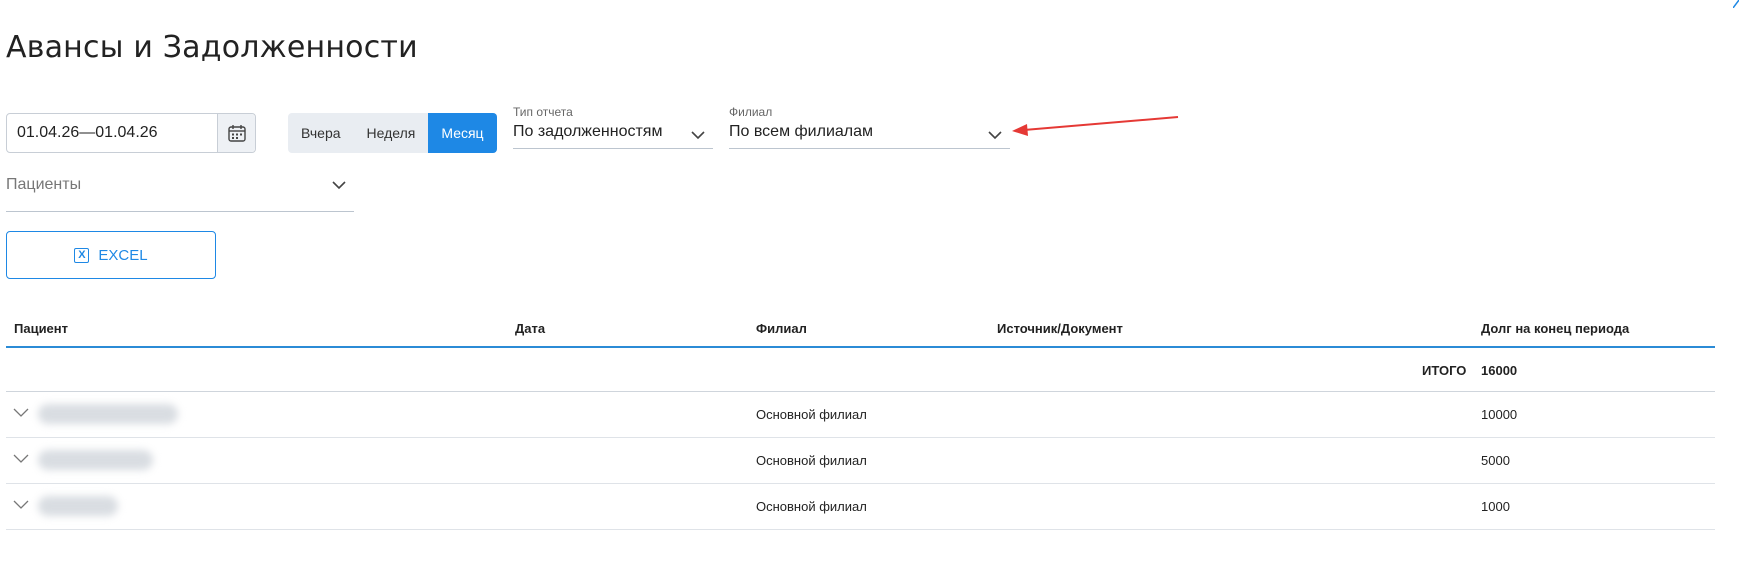 This screenshot has height=584, width=1739. Describe the element at coordinates (530, 328) in the screenshot. I see `column-header-date: Дата` at that location.